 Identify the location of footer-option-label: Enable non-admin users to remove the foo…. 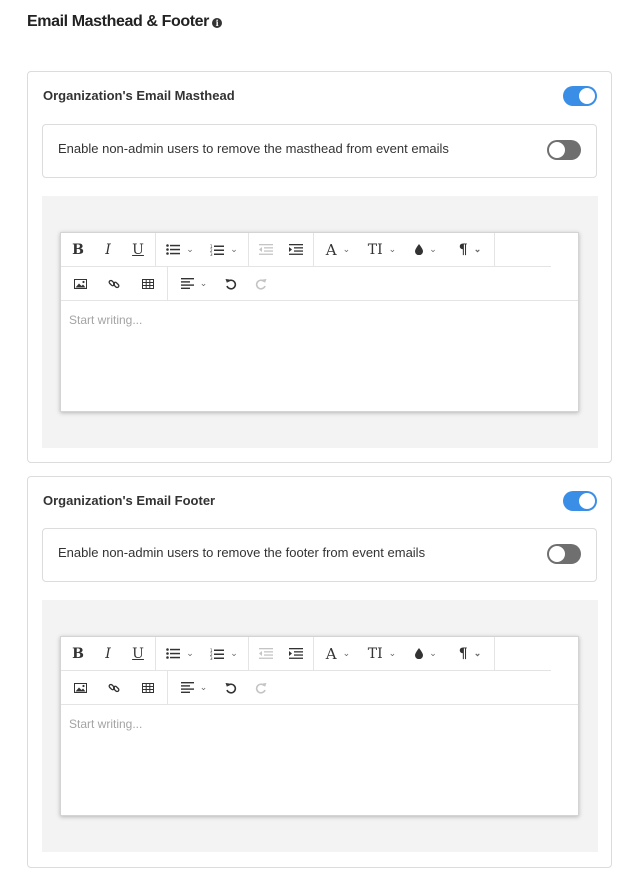
(242, 552).